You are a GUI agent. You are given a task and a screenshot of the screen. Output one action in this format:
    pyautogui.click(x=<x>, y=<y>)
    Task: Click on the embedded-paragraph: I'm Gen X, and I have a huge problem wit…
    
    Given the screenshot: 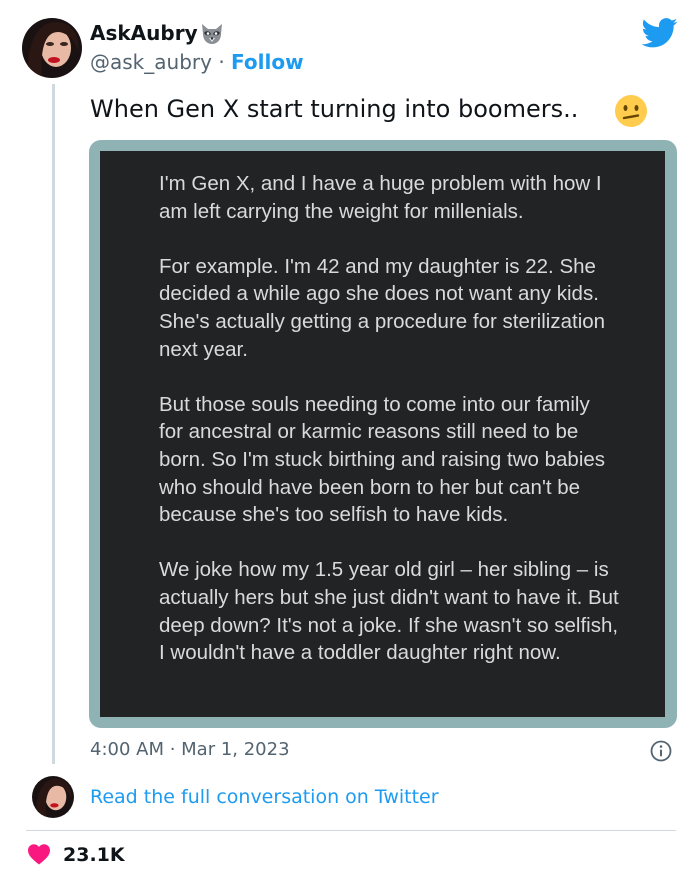 What is the action you would take?
    pyautogui.click(x=380, y=197)
    